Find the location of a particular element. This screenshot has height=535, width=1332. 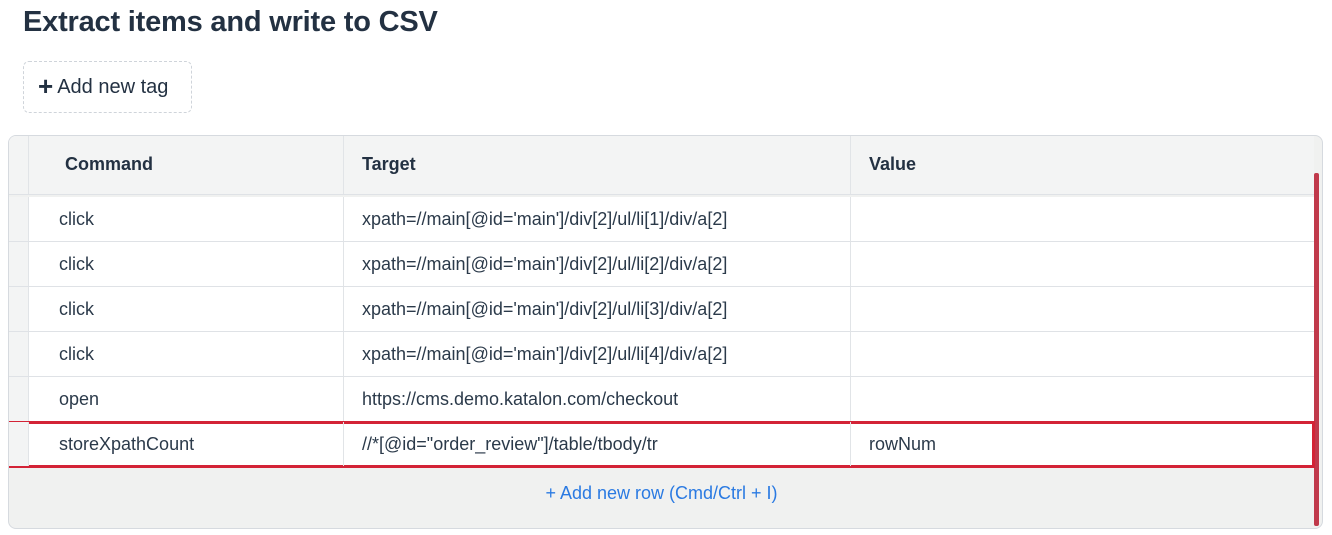

command-cell: open is located at coordinates (79, 399).